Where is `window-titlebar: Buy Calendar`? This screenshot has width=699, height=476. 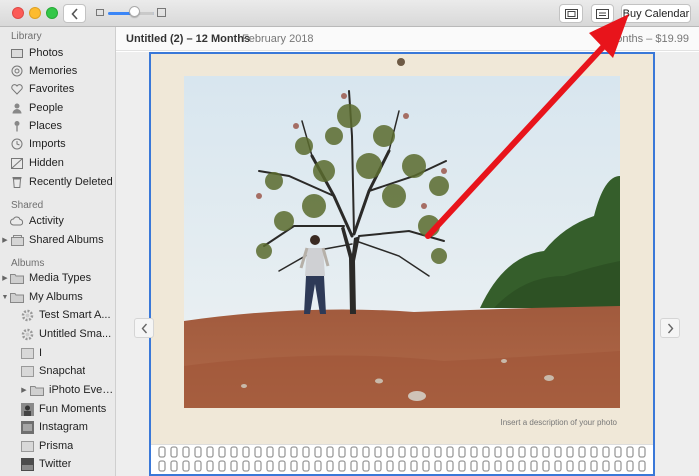 window-titlebar: Buy Calendar is located at coordinates (349, 13).